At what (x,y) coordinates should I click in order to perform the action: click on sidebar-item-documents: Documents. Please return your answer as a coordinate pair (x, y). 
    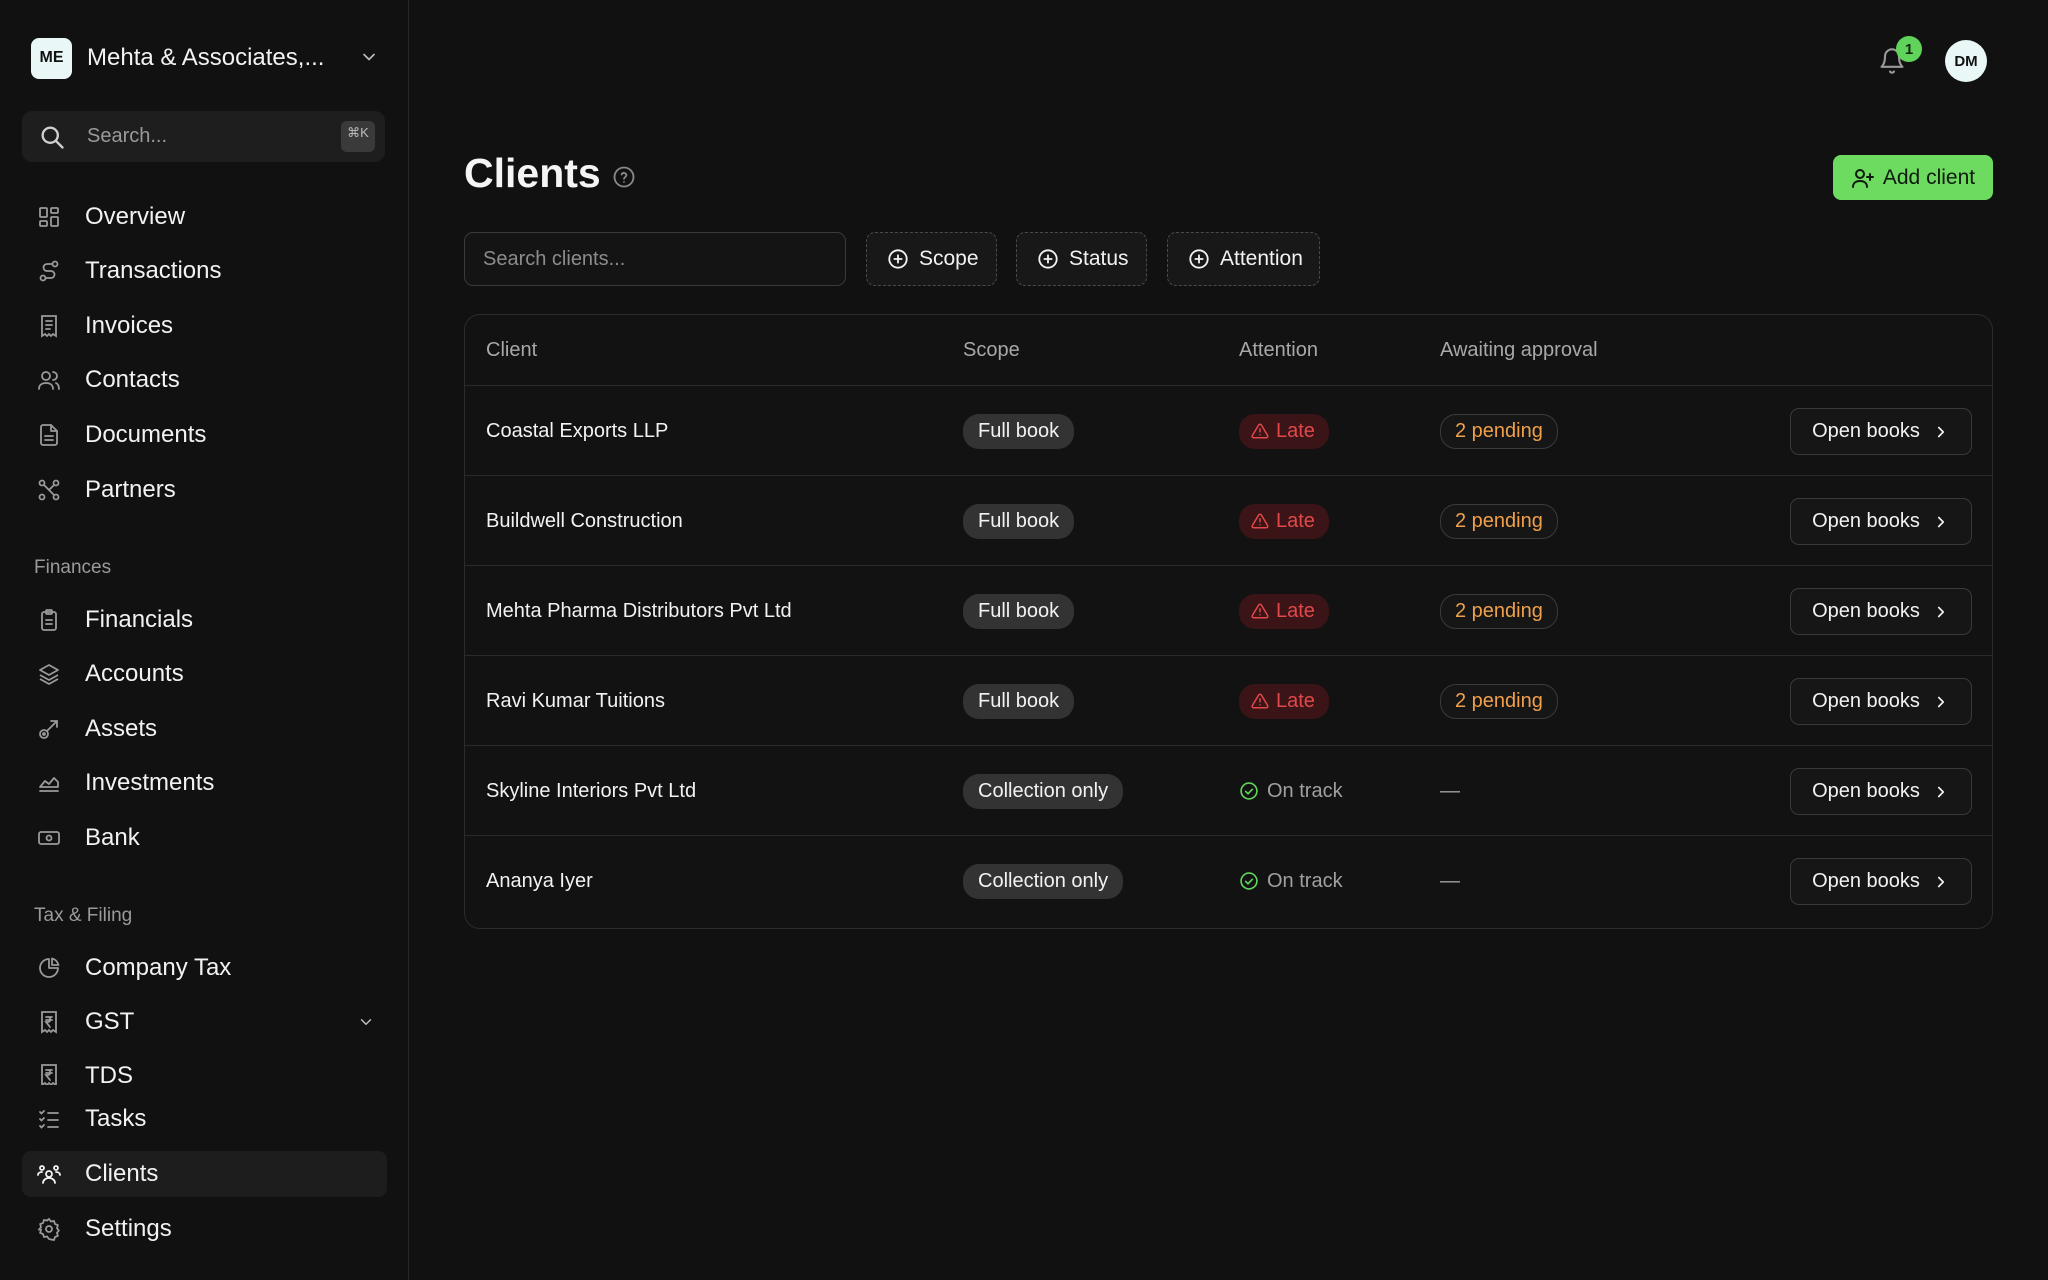
    Looking at the image, I should click on (204, 435).